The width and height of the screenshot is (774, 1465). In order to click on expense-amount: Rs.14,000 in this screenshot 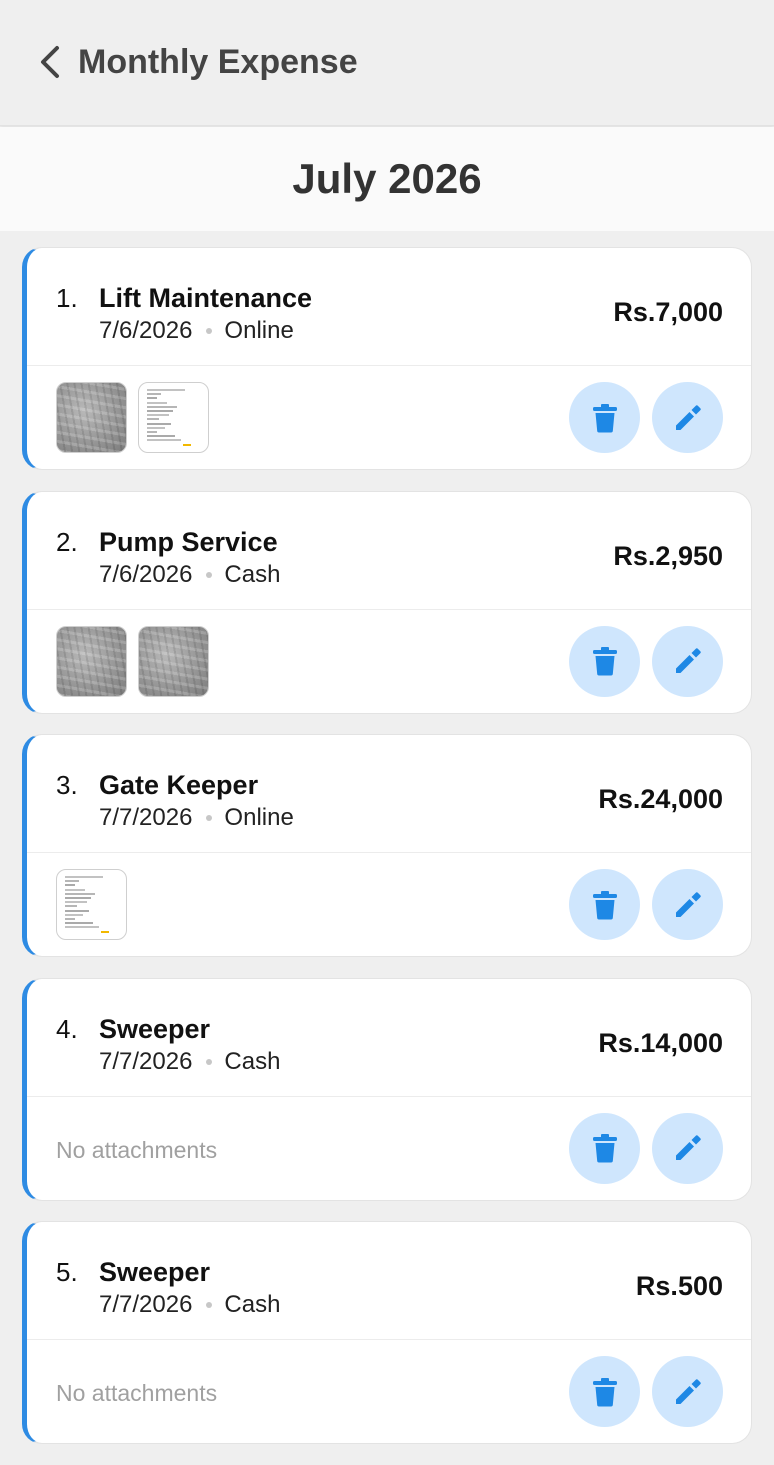, I will do `click(660, 1042)`.